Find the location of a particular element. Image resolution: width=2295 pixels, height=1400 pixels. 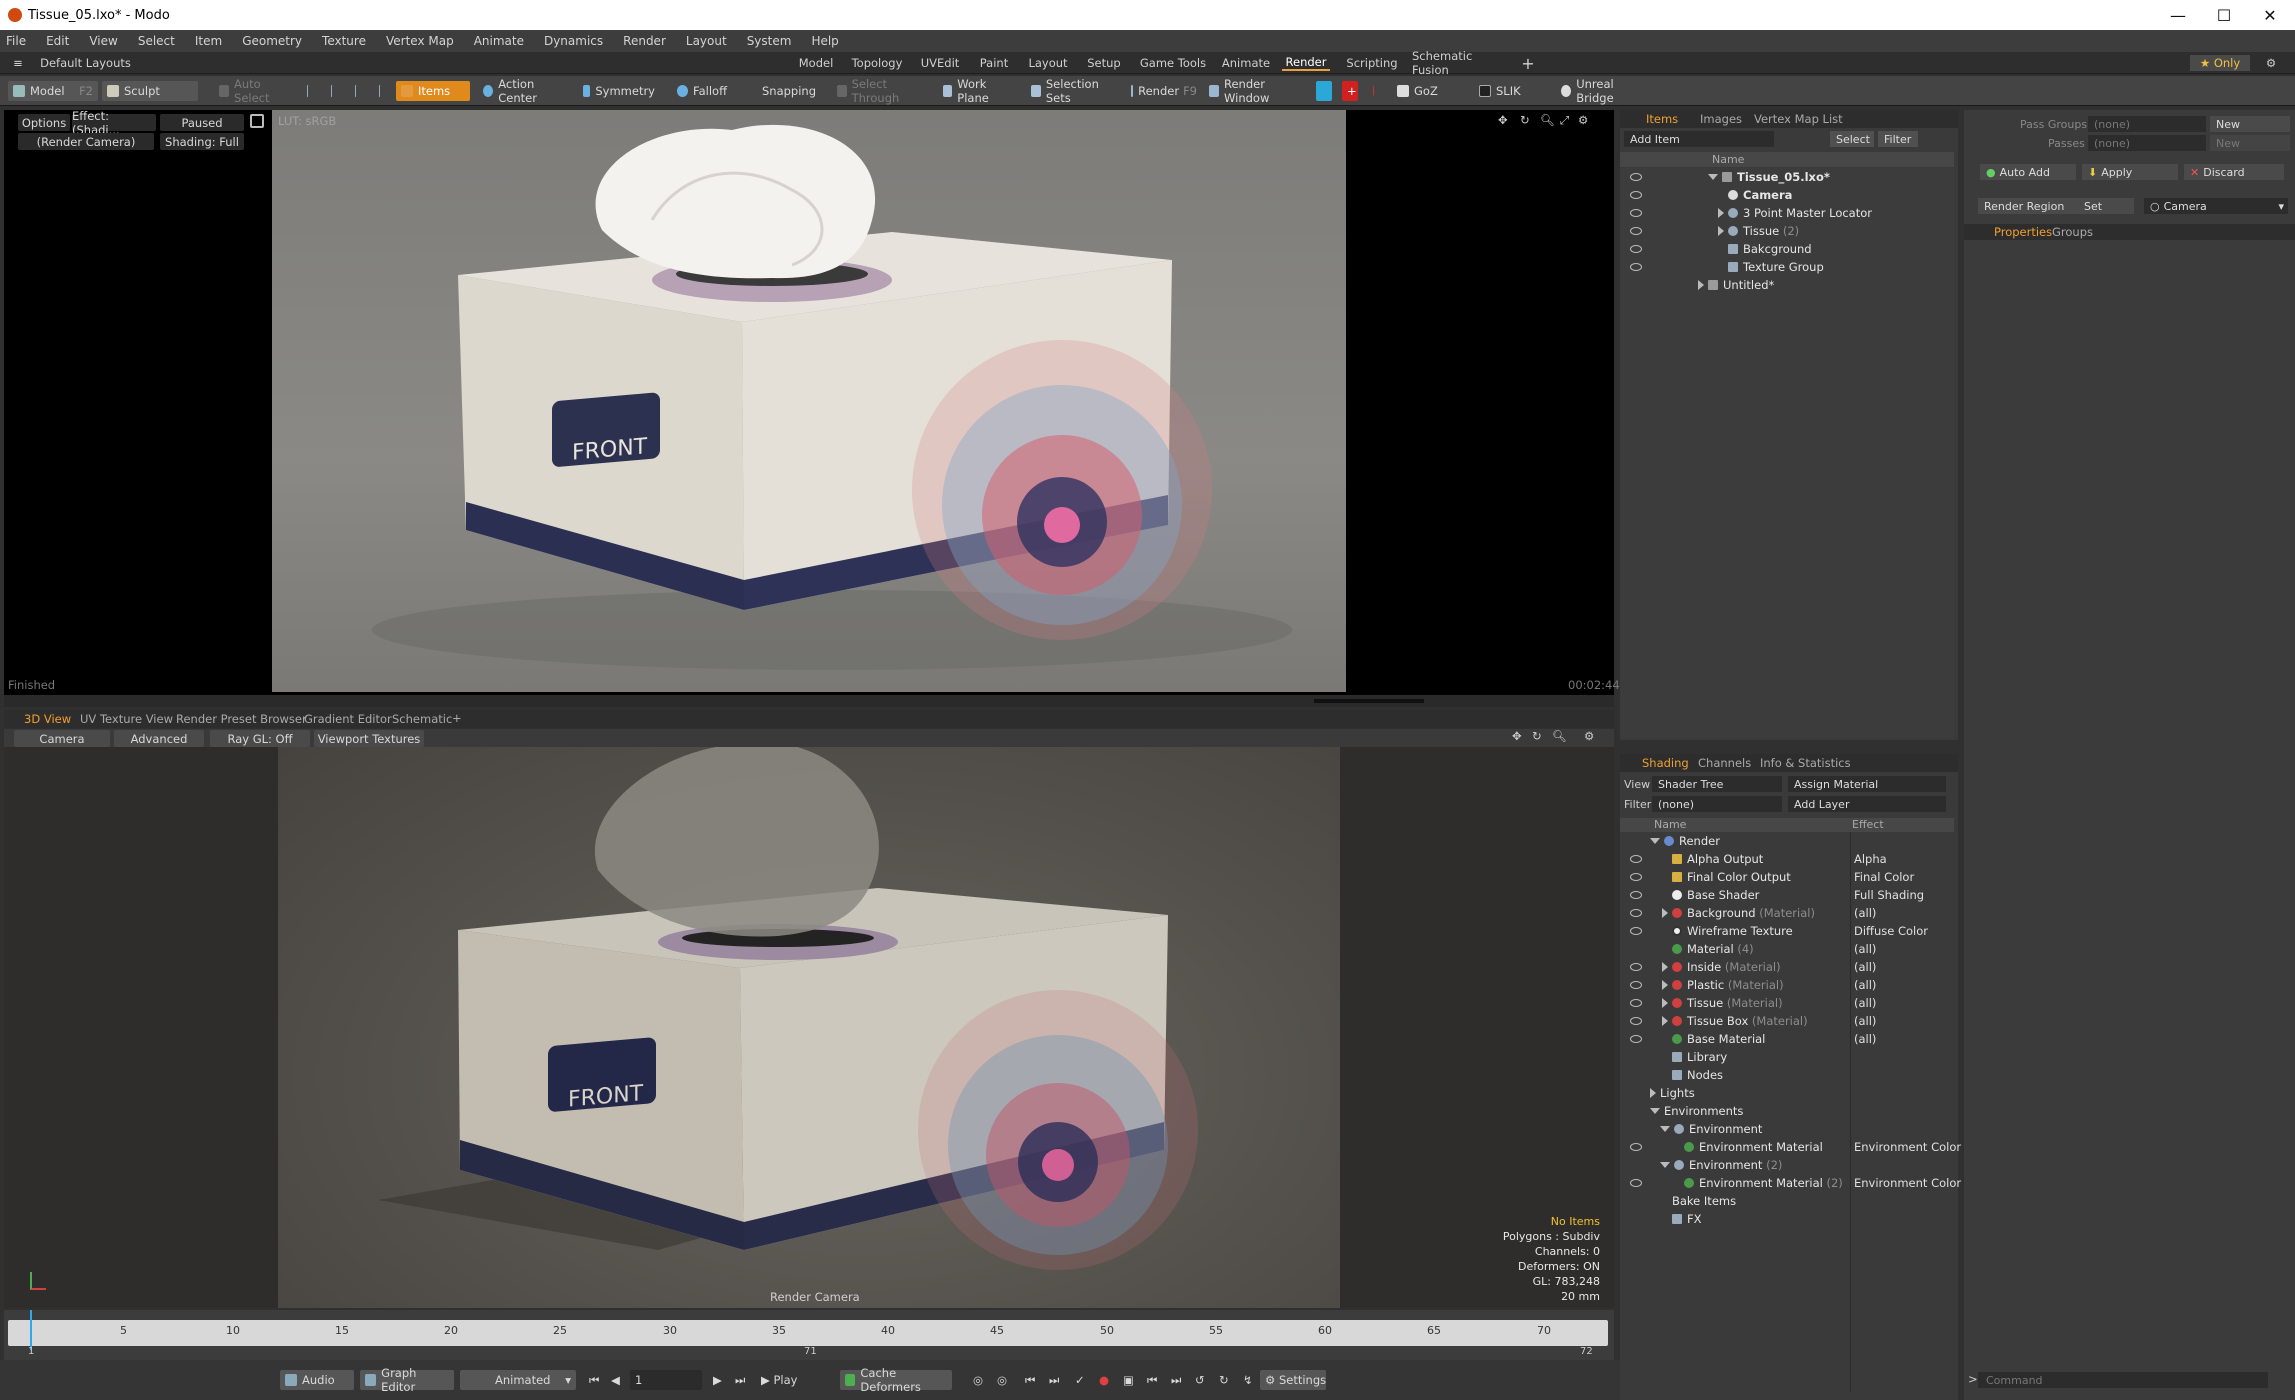

shader-material: Material (4) (all) is located at coordinates (1774, 949).